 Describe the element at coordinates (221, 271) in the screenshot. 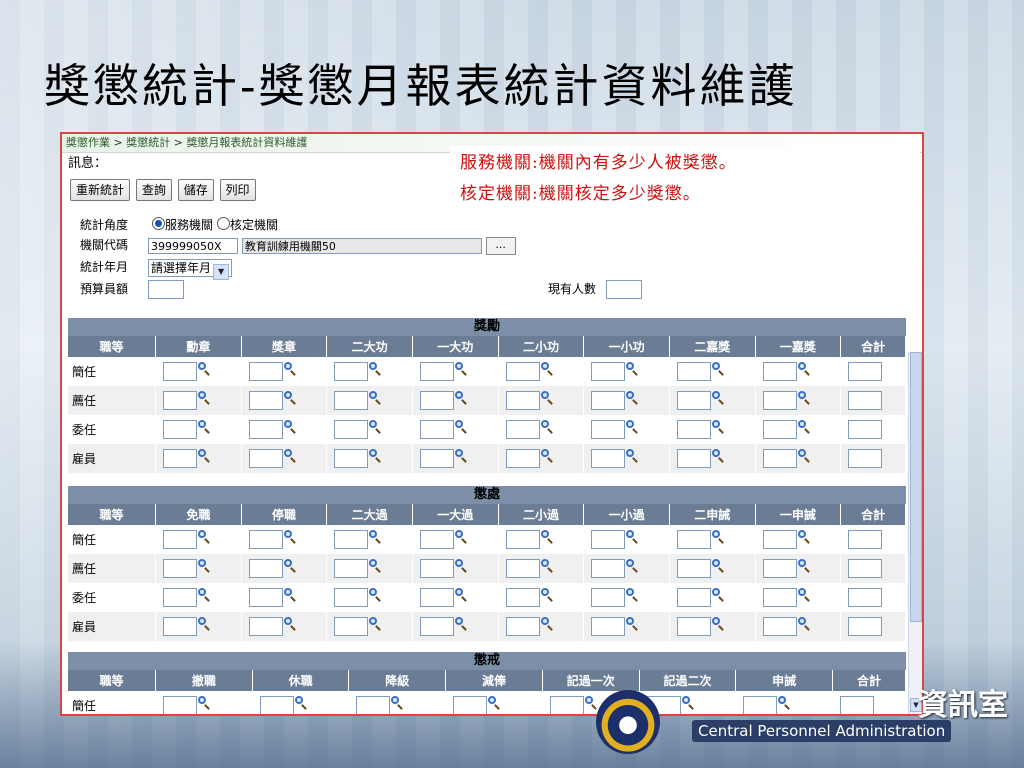

I see `chevron-down-icon: ▼` at that location.